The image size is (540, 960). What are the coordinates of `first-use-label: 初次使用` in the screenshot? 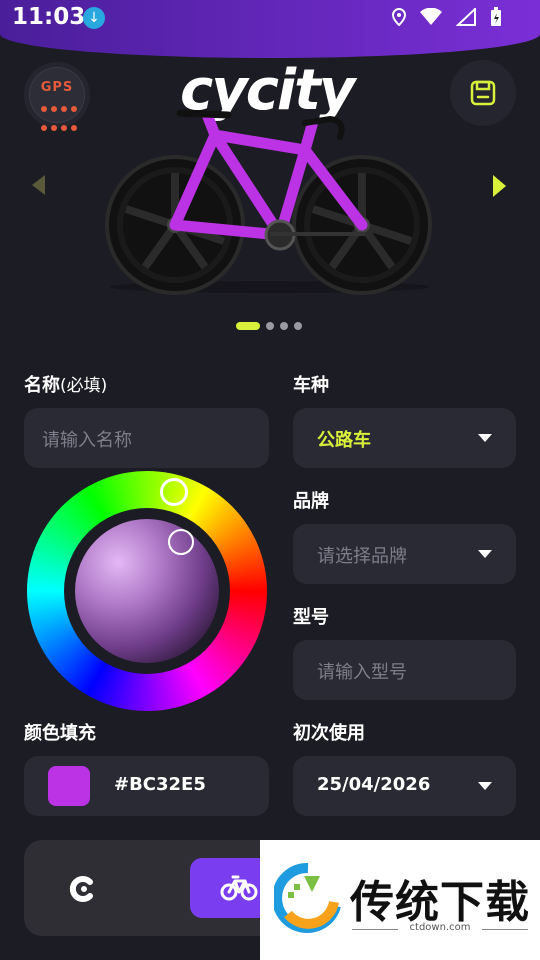 It's located at (329, 733).